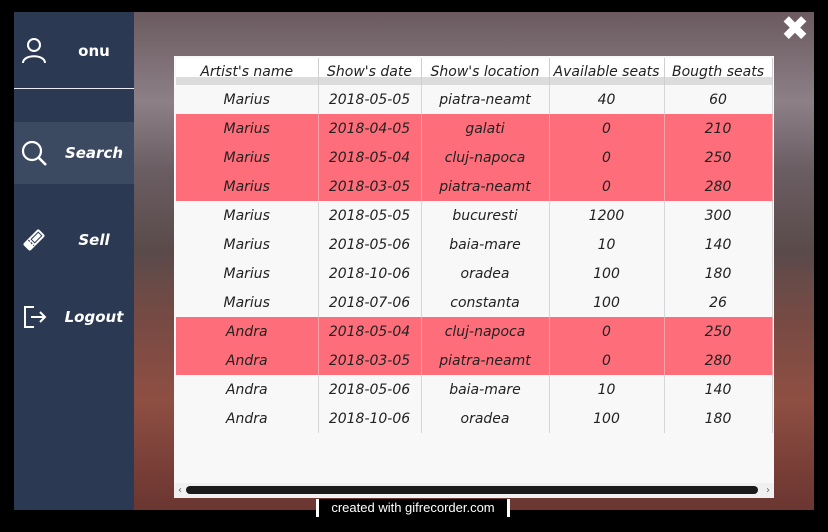  I want to click on table-row: Marius 2018-10-06 oradea 100 180, so click(474, 273).